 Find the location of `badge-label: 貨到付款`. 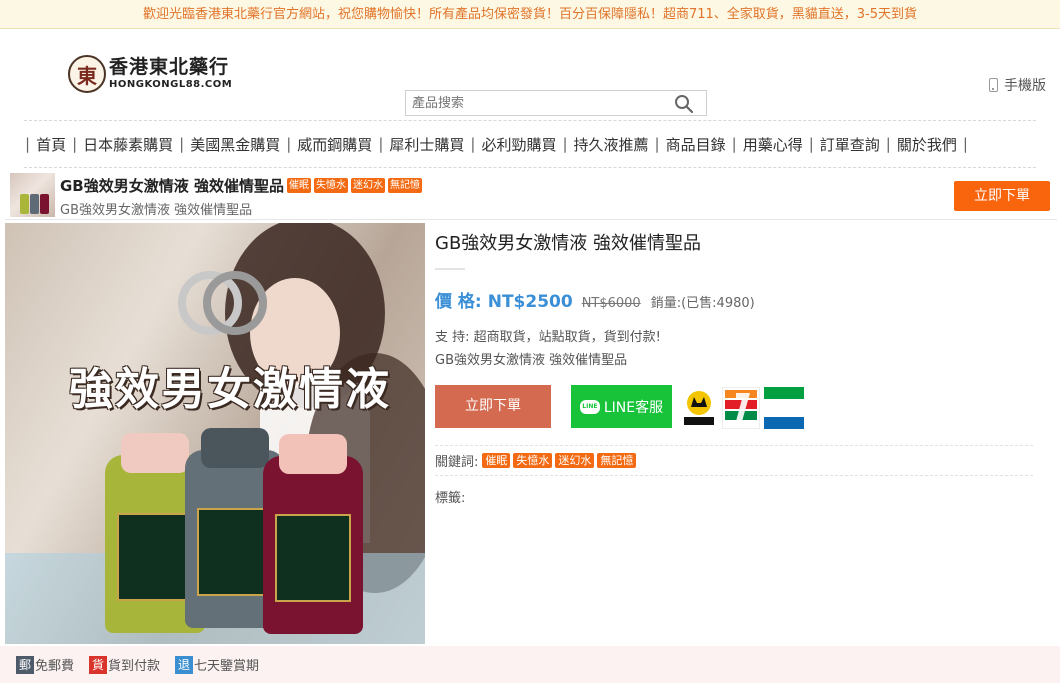

badge-label: 貨到付款 is located at coordinates (134, 666).